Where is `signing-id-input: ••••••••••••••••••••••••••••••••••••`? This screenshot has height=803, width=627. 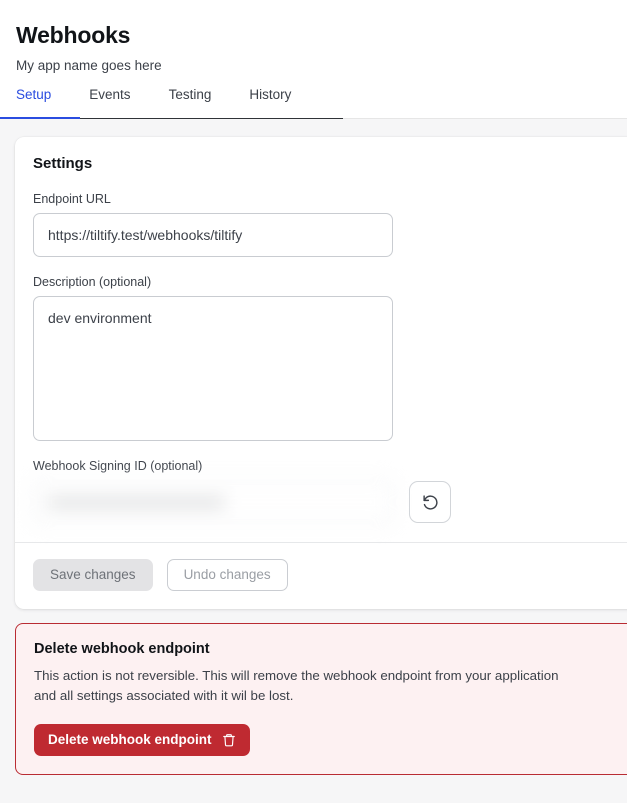 signing-id-input: •••••••••••••••••••••••••••••••••••• is located at coordinates (213, 502).